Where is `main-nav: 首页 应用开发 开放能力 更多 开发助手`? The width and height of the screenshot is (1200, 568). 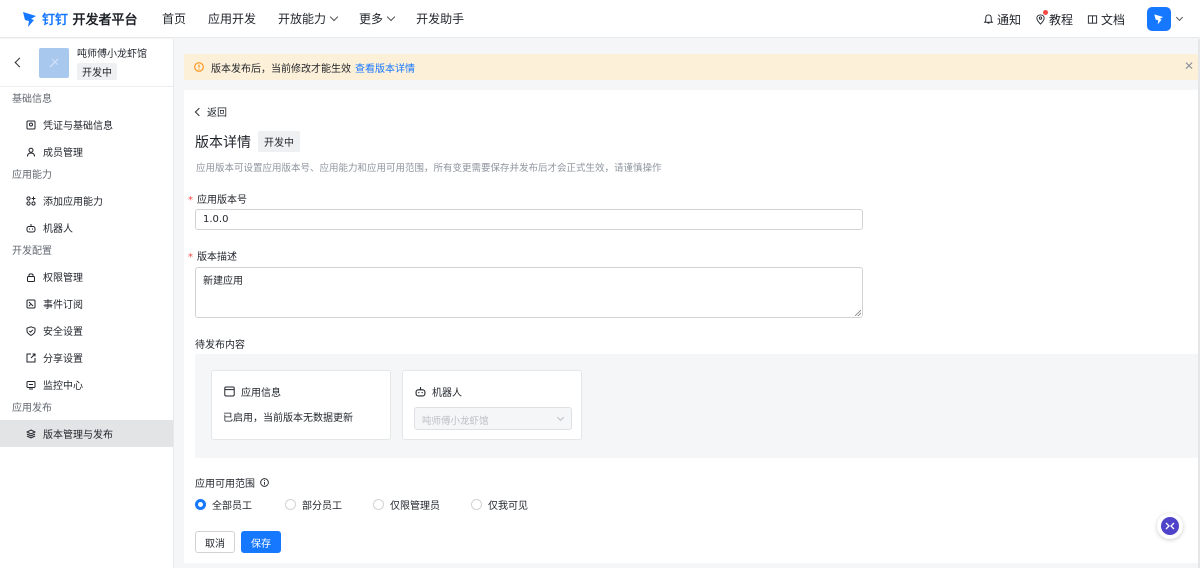
main-nav: 首页 应用开发 开放能力 更多 开发助手 is located at coordinates (324, 18).